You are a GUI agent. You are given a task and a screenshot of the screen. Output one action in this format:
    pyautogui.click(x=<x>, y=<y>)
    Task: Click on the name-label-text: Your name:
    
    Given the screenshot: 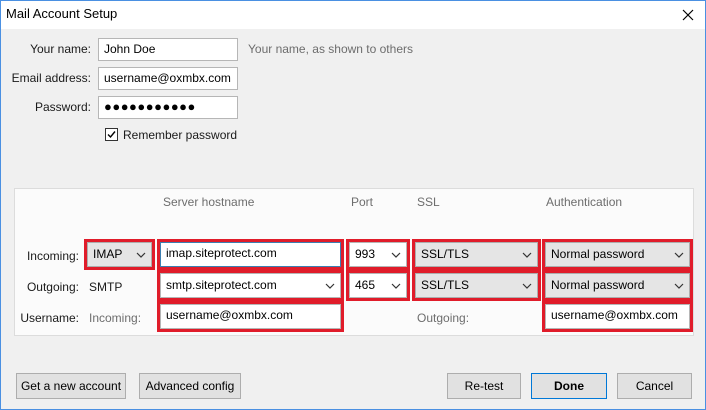 What is the action you would take?
    pyautogui.click(x=60, y=49)
    